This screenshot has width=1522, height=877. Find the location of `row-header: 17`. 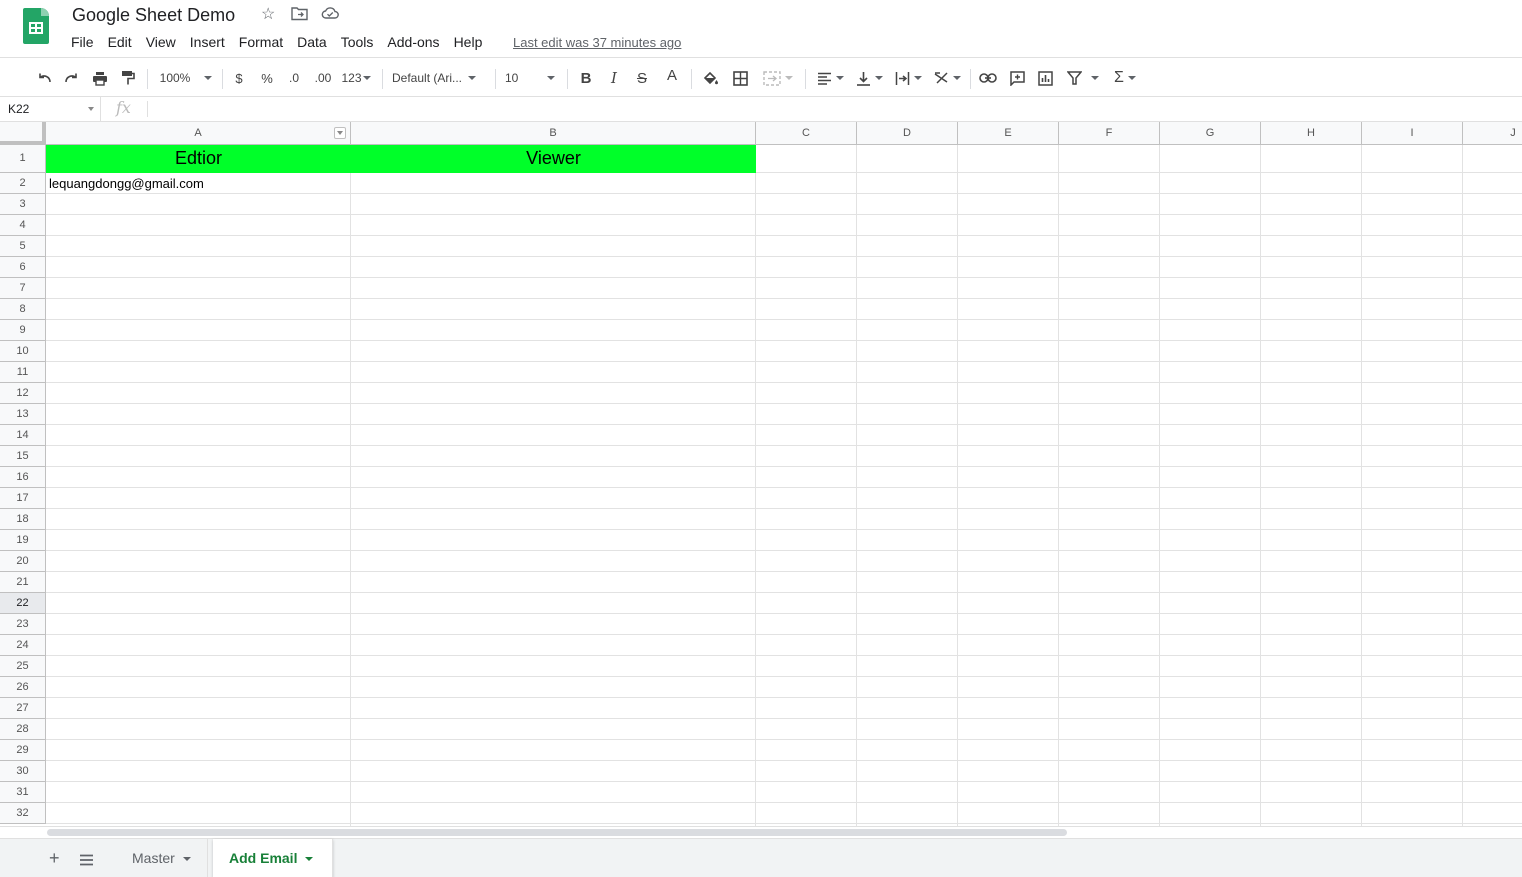

row-header: 17 is located at coordinates (23, 498).